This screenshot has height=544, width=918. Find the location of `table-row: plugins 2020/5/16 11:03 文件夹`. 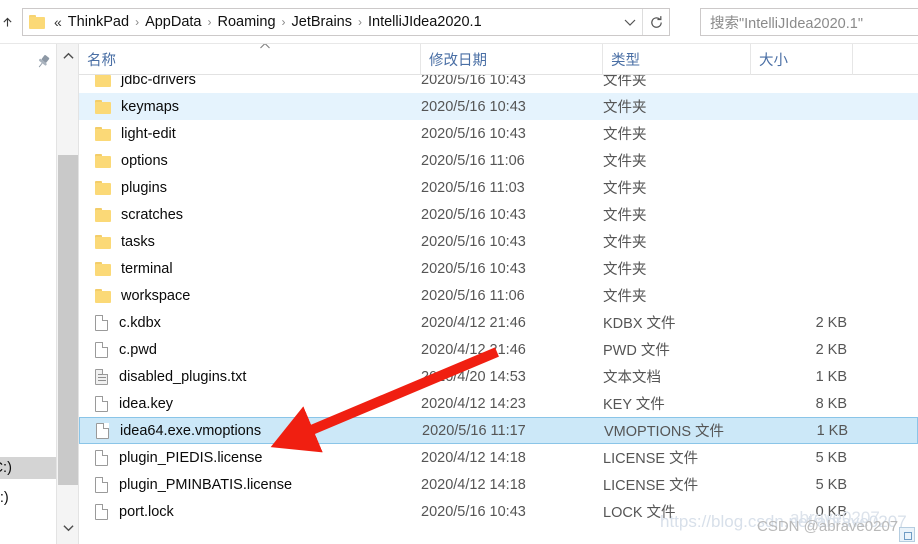

table-row: plugins 2020/5/16 11:03 文件夹 is located at coordinates (498, 187).